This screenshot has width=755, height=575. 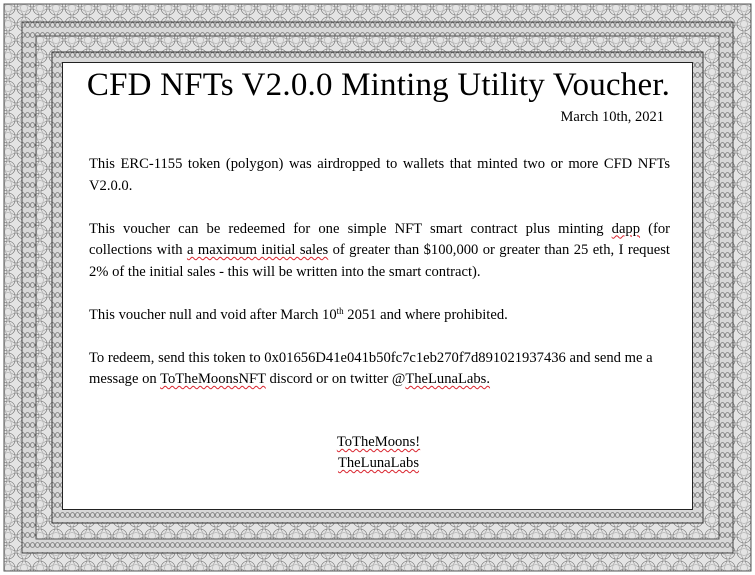 I want to click on signature-line-2: TheLunaLabs, so click(x=378, y=463).